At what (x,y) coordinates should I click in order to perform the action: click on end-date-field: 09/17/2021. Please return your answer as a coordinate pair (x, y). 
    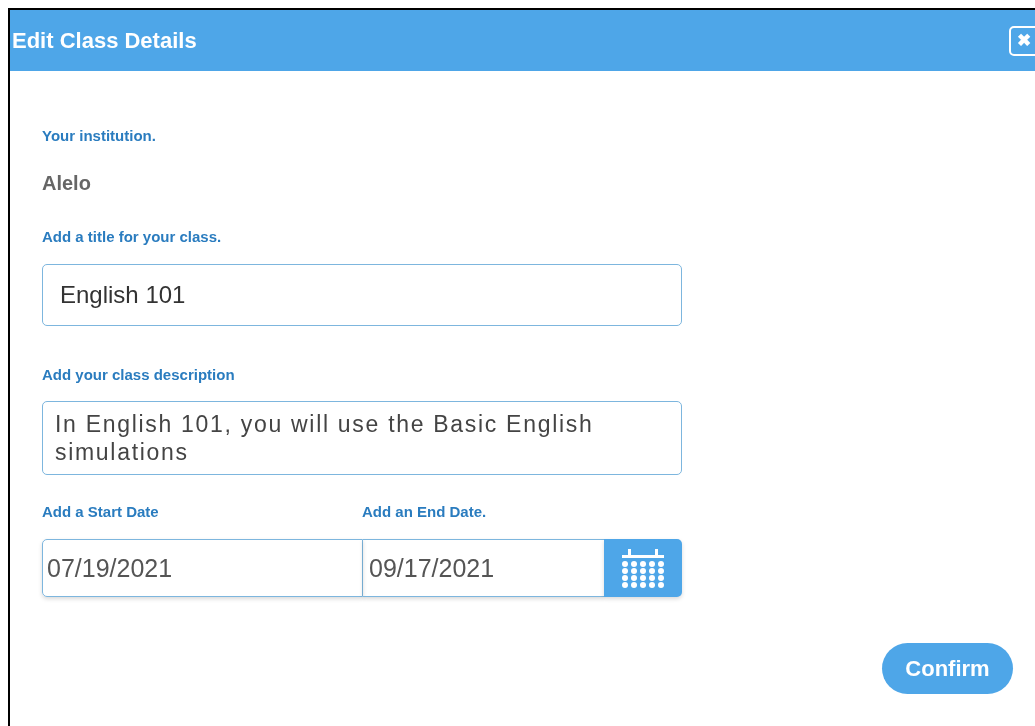
    Looking at the image, I should click on (483, 568).